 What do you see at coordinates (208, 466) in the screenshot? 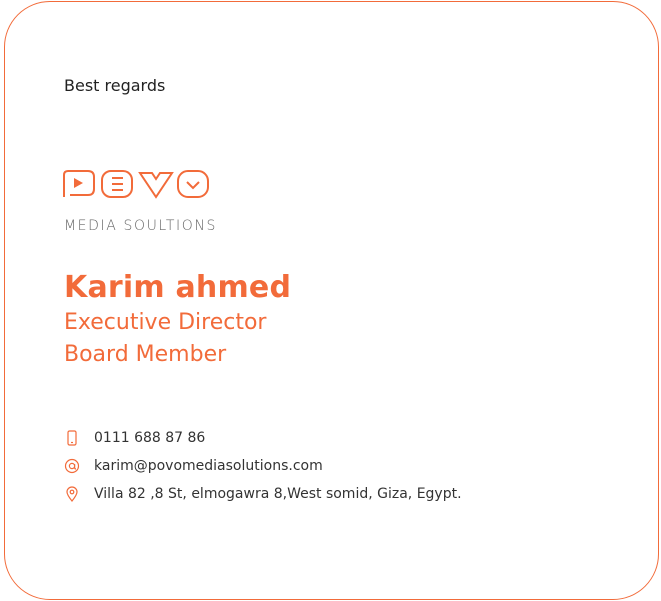
I see `email-text: karim@povomediasolutions.com` at bounding box center [208, 466].